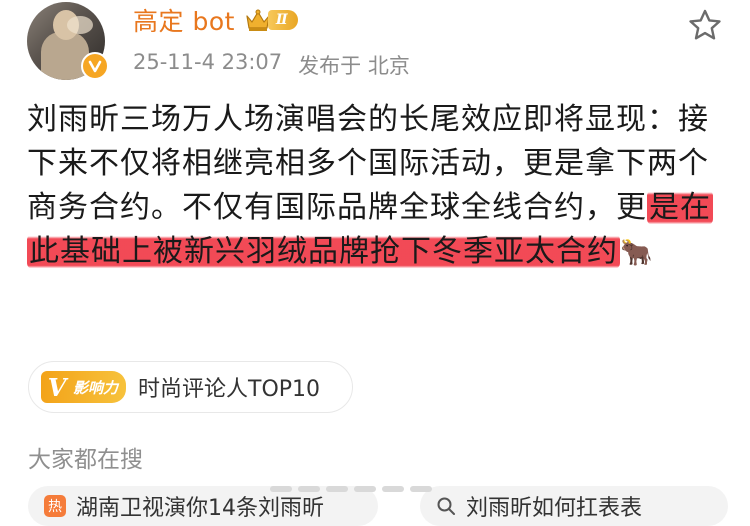 The width and height of the screenshot is (750, 526). Describe the element at coordinates (446, 506) in the screenshot. I see `search-icon` at that location.